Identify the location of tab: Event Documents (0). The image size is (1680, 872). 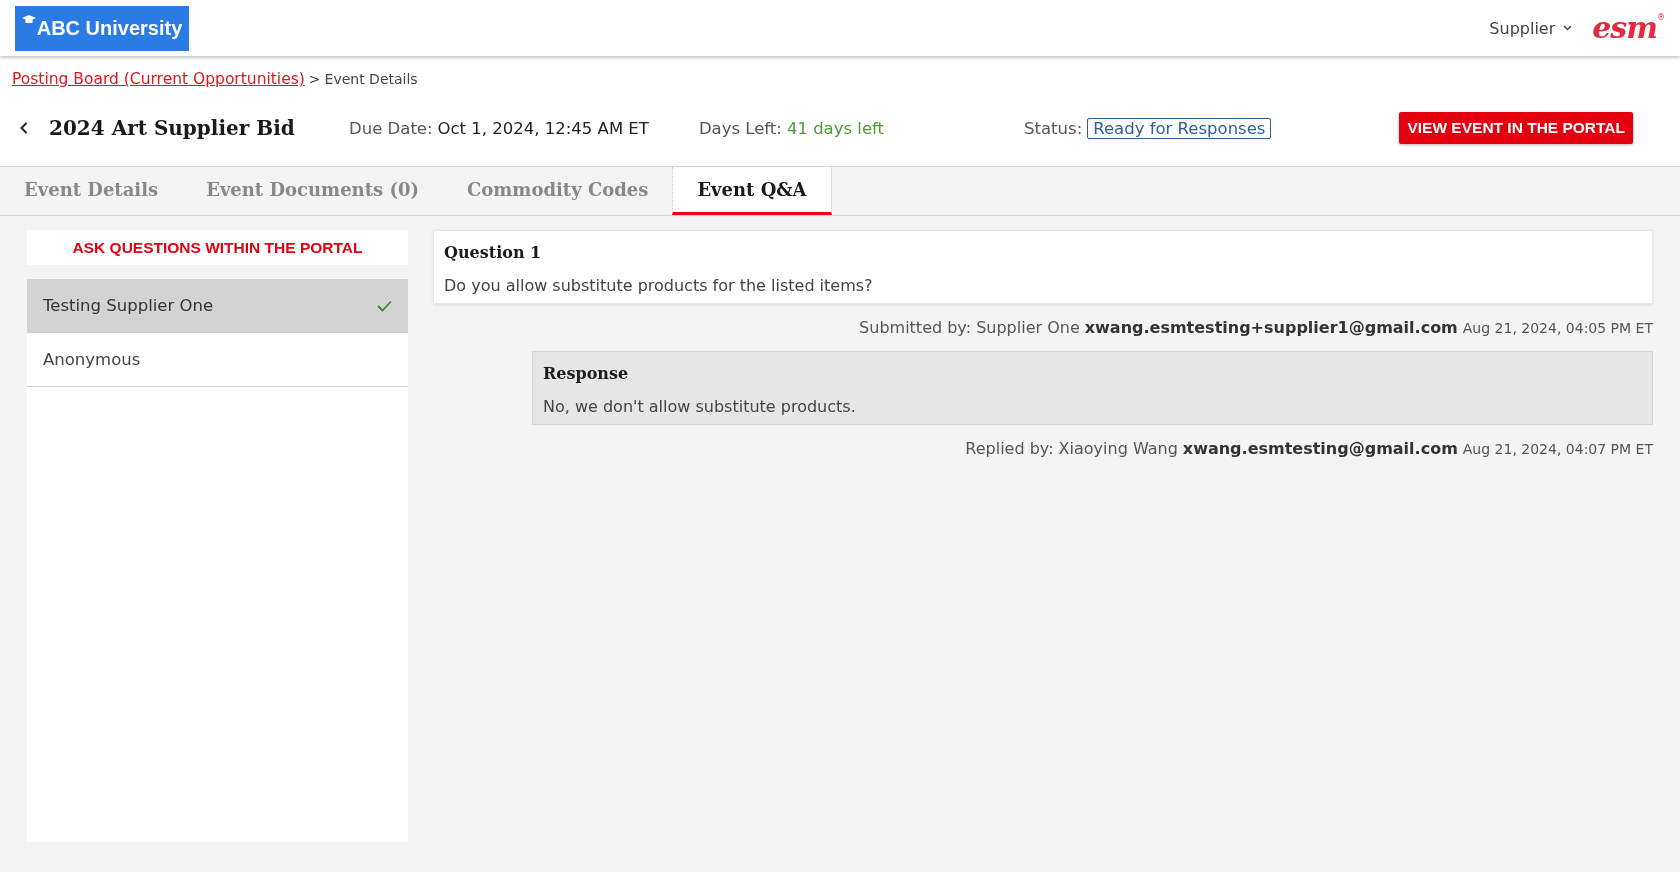
(312, 191).